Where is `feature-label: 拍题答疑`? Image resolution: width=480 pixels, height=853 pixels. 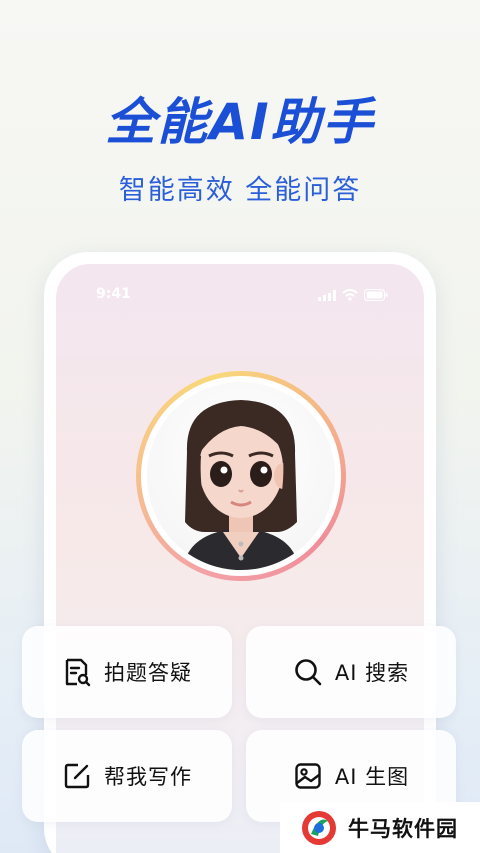
feature-label: 拍题答疑 is located at coordinates (148, 673).